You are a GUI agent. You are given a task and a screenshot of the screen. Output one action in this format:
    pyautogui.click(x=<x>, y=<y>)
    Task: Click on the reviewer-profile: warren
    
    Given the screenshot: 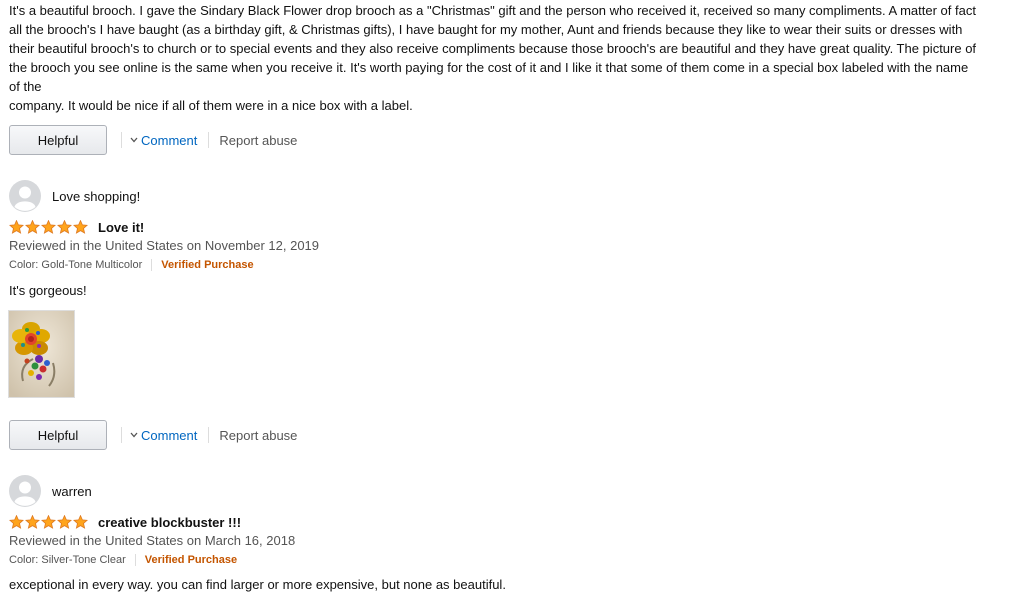 What is the action you would take?
    pyautogui.click(x=50, y=491)
    